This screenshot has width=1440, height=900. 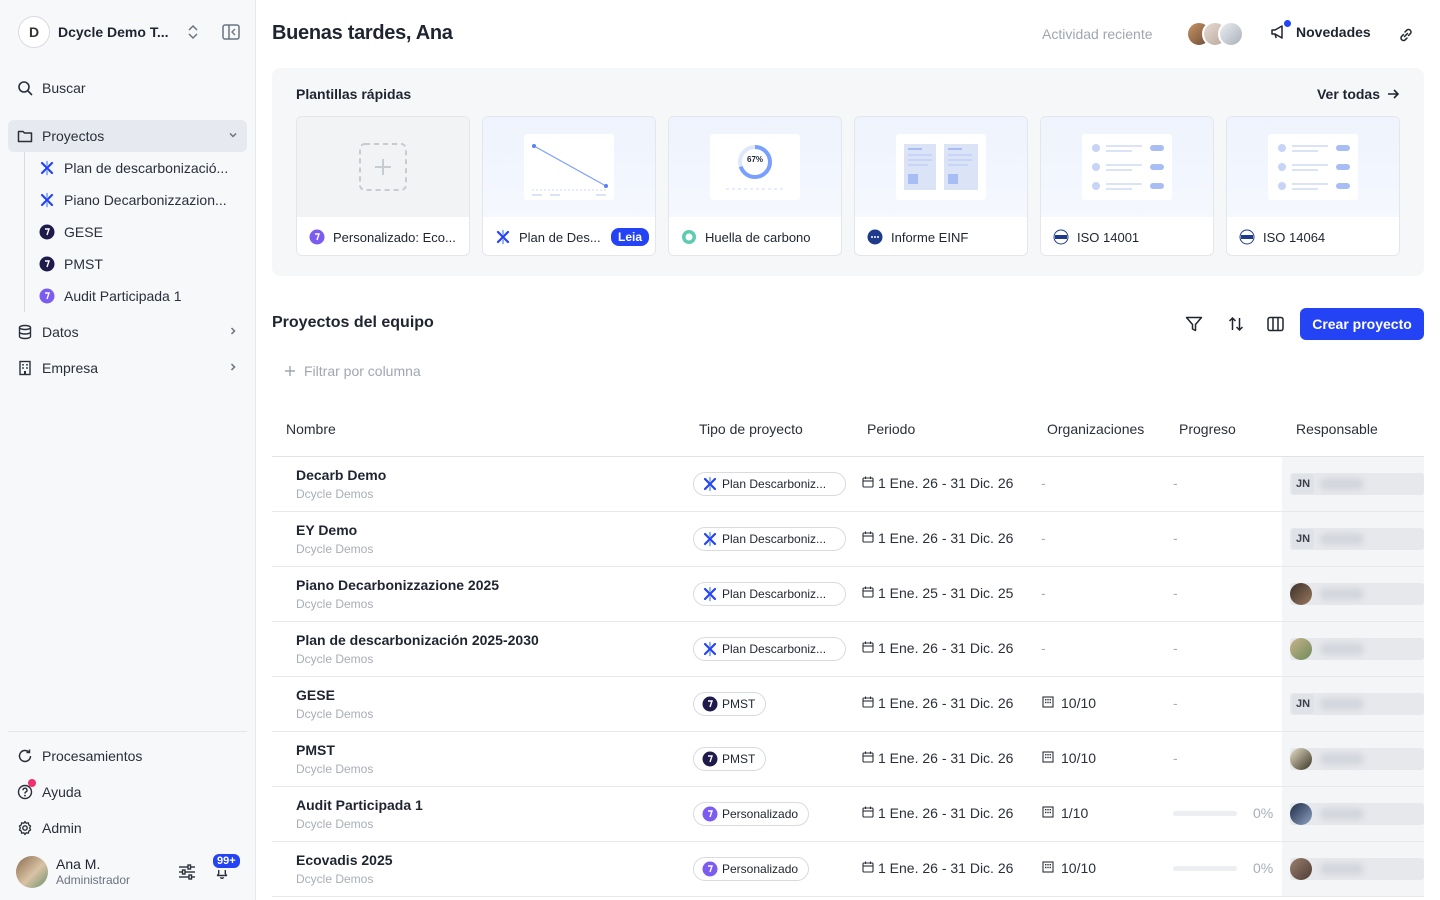 I want to click on create-project-button: Crear proyecto, so click(x=1362, y=324).